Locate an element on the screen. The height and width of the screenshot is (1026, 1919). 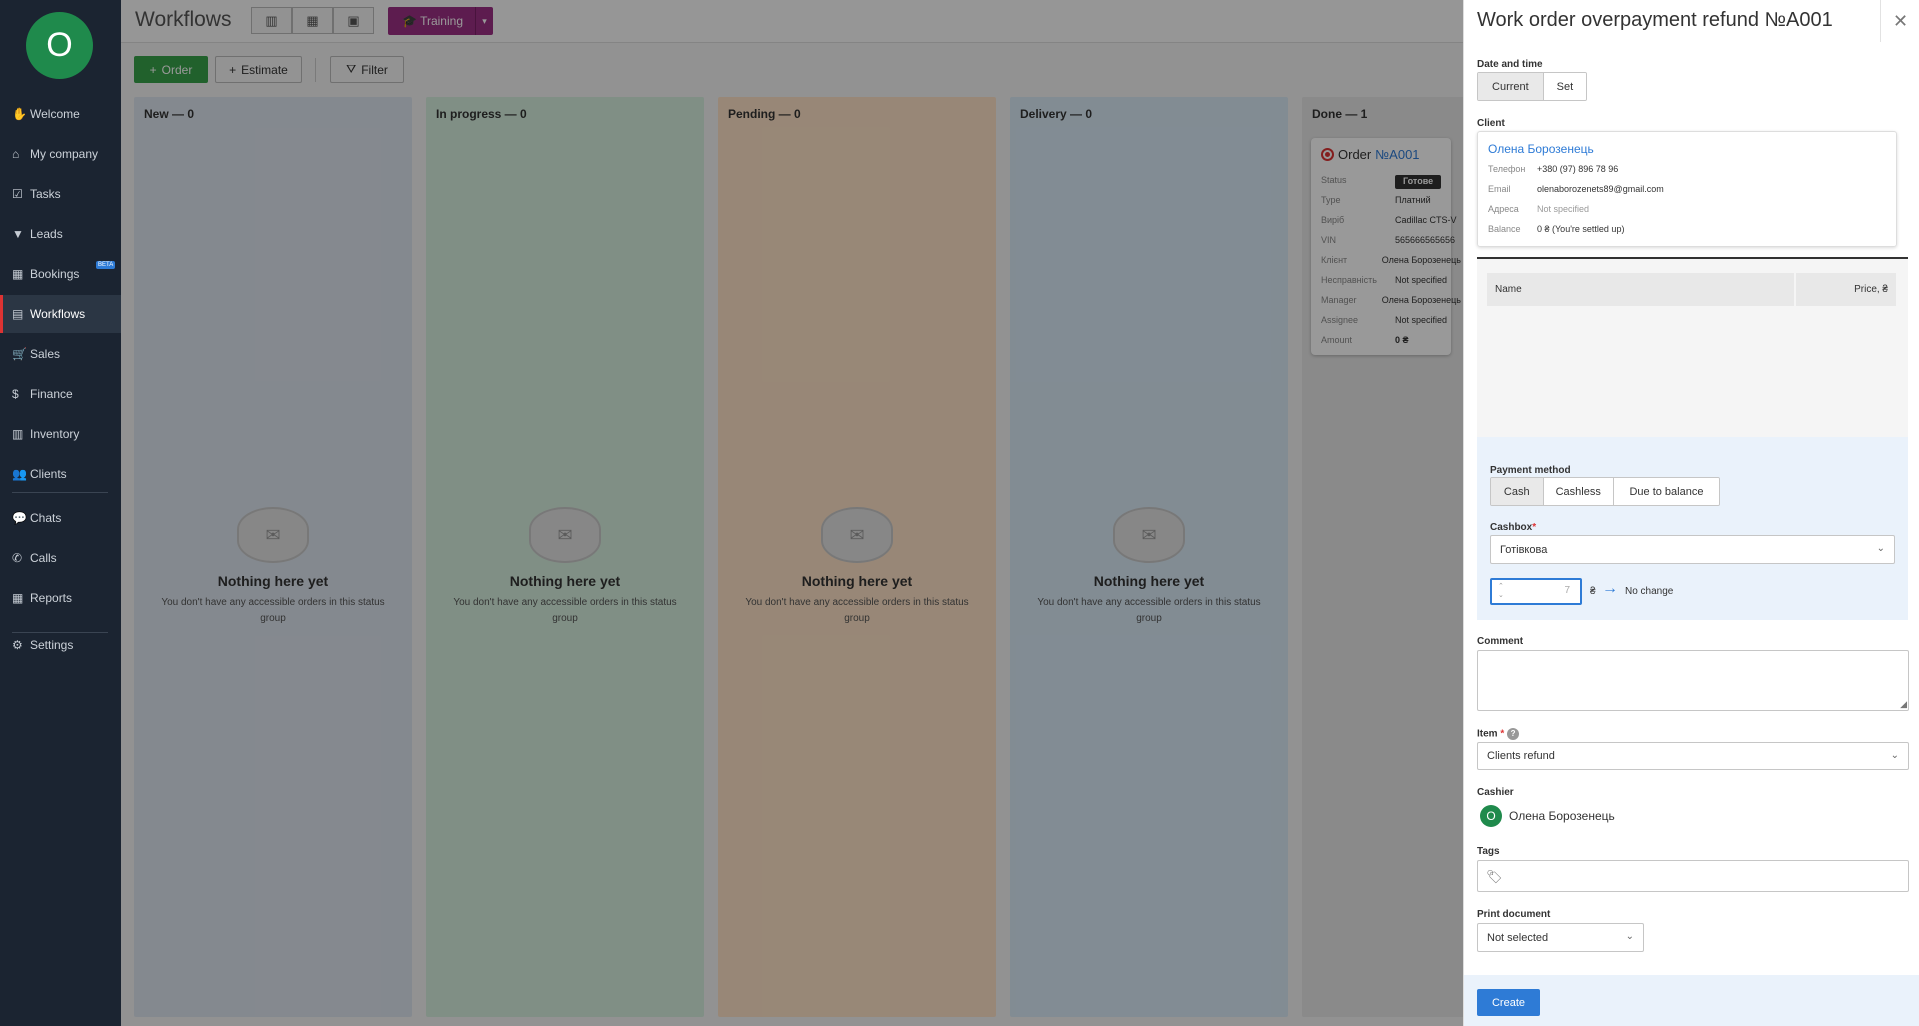
client-info-value: Not specified is located at coordinates (1563, 209).